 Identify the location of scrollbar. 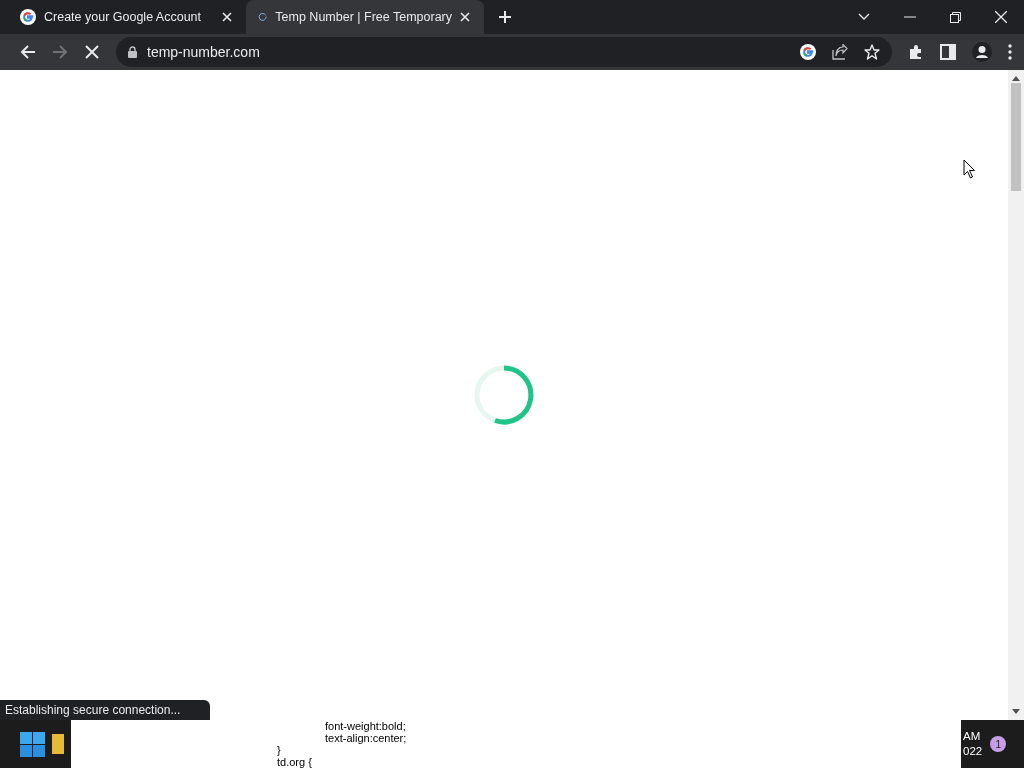
(1016, 395).